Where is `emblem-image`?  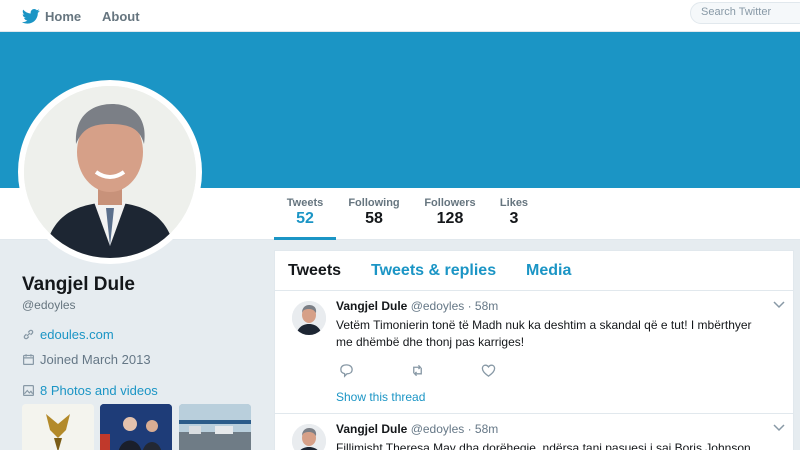
emblem-image is located at coordinates (58, 427).